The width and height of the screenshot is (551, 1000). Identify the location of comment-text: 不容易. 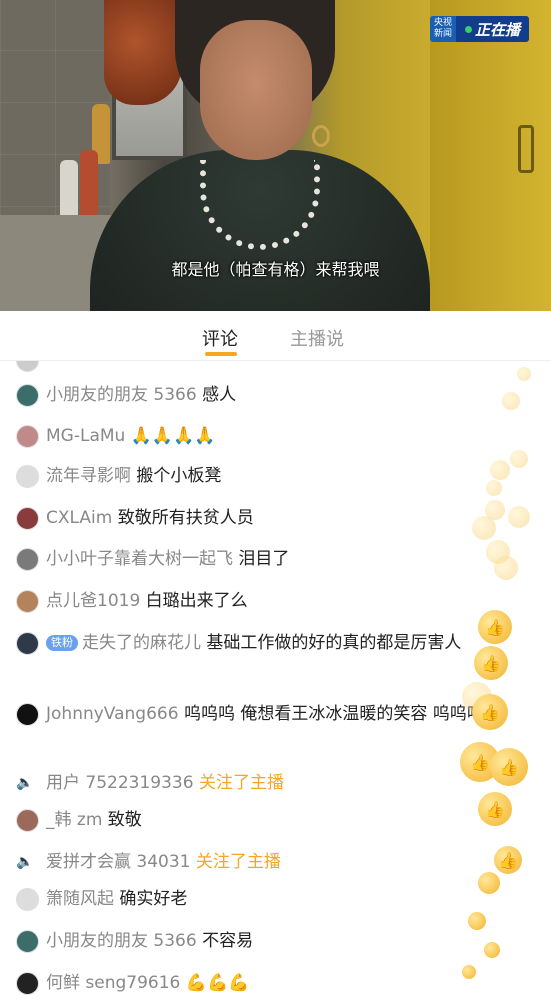
(228, 941).